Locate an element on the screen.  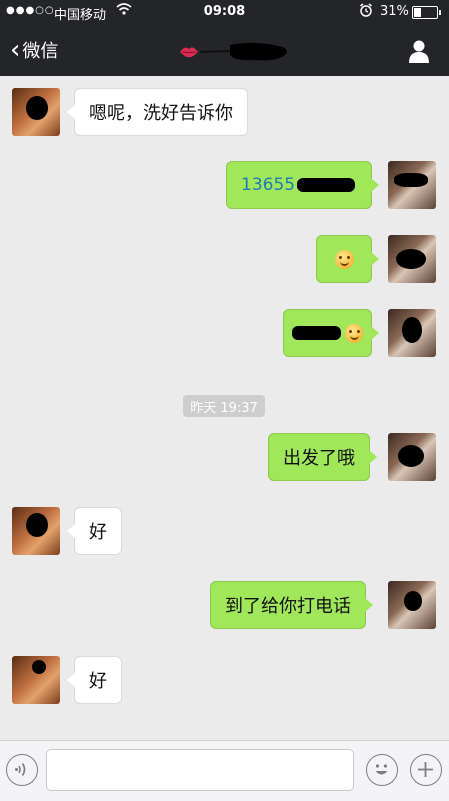
message-text: 出发了哦 is located at coordinates (319, 458).